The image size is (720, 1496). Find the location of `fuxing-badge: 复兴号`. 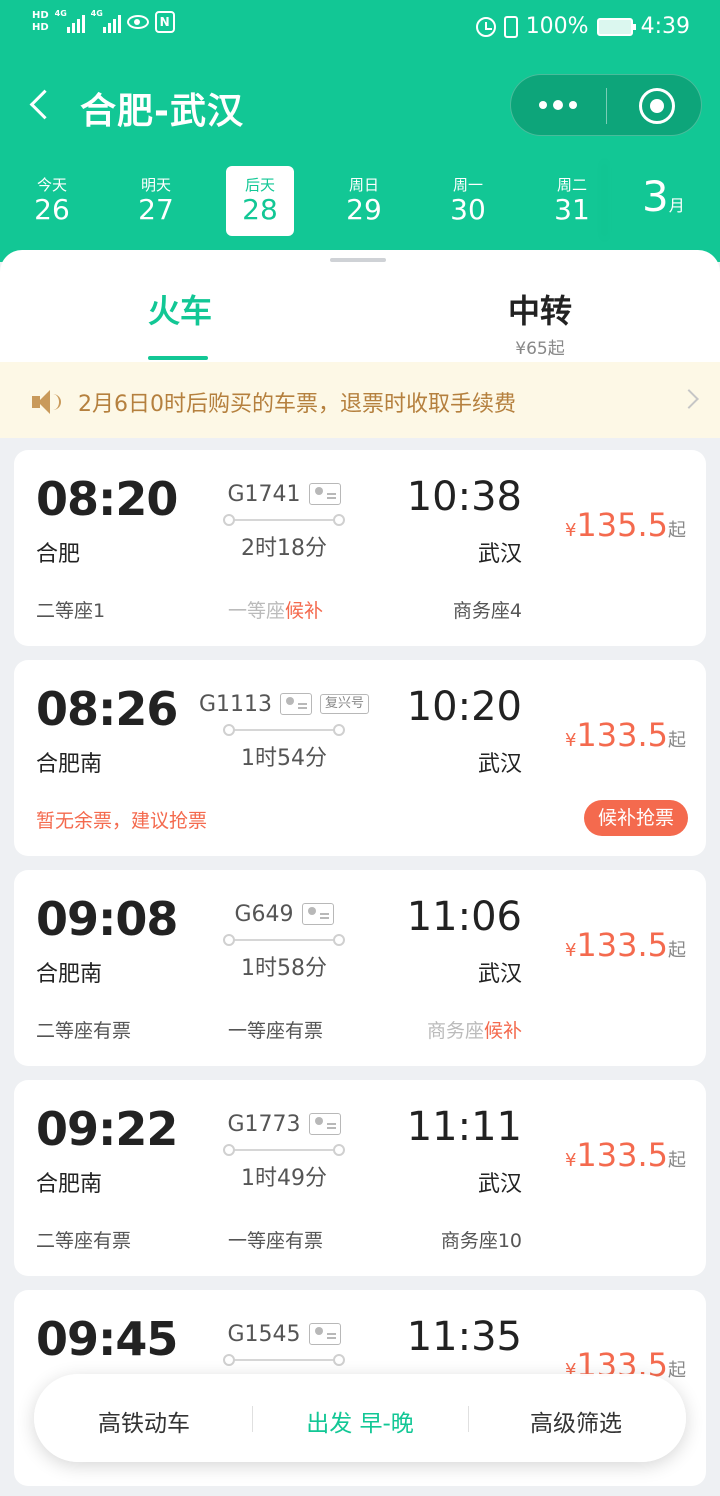

fuxing-badge: 复兴号 is located at coordinates (345, 704).